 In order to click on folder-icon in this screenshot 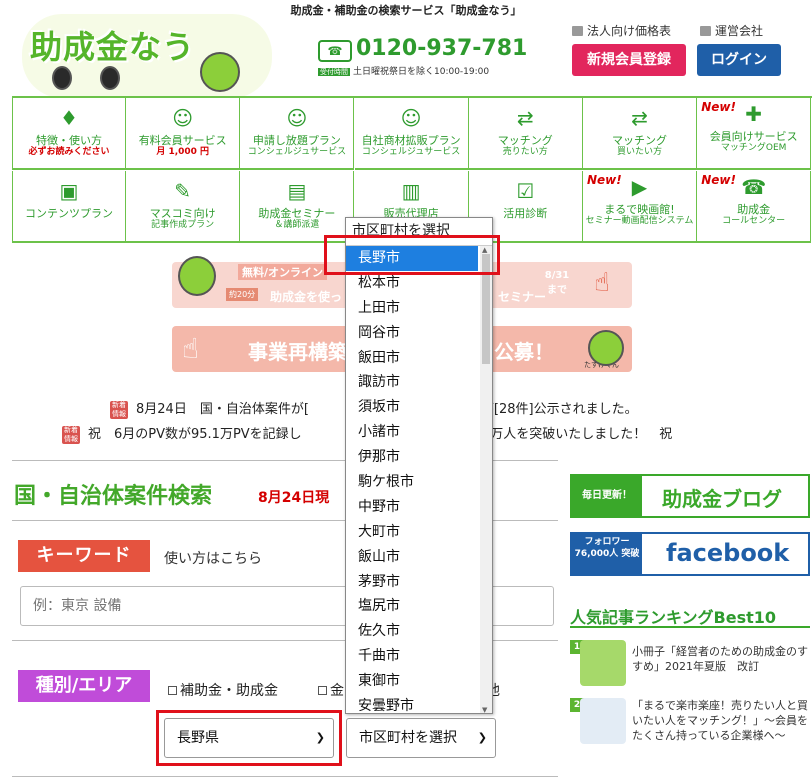, I will do `click(705, 31)`.